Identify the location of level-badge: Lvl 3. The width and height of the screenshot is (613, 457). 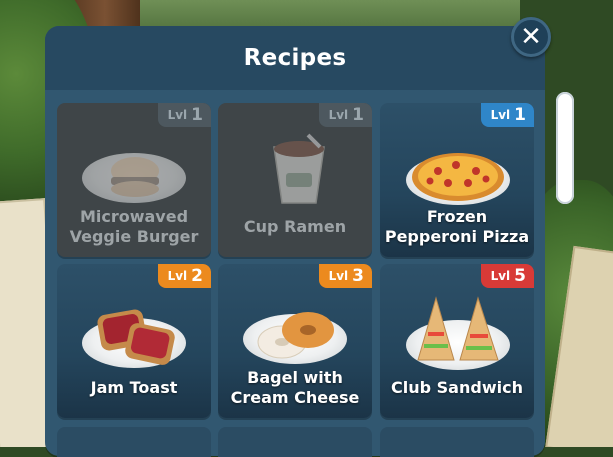
(345, 276).